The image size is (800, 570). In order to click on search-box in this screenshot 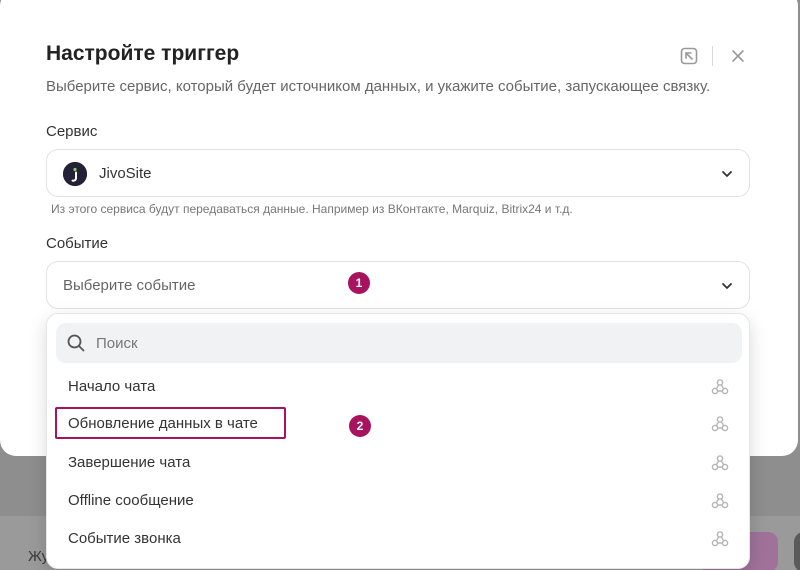, I will do `click(399, 343)`.